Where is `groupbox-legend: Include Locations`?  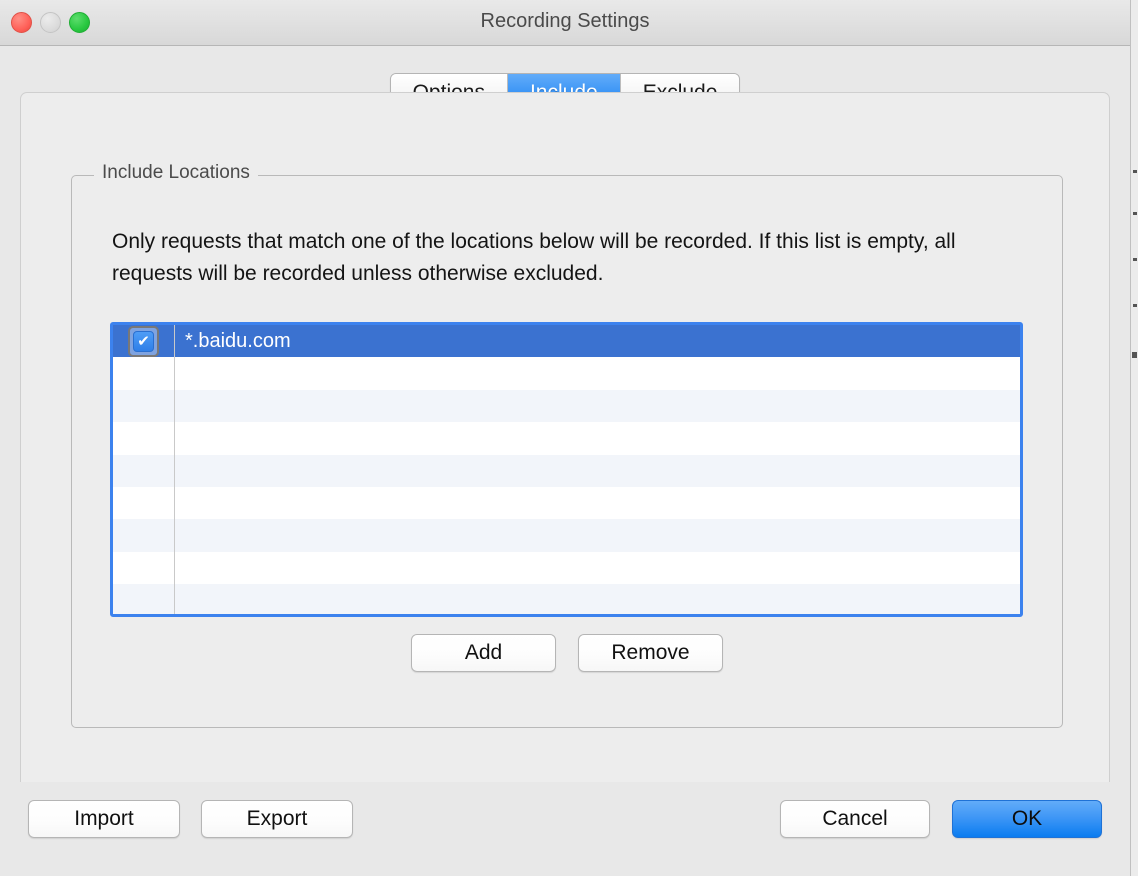 groupbox-legend: Include Locations is located at coordinates (176, 173).